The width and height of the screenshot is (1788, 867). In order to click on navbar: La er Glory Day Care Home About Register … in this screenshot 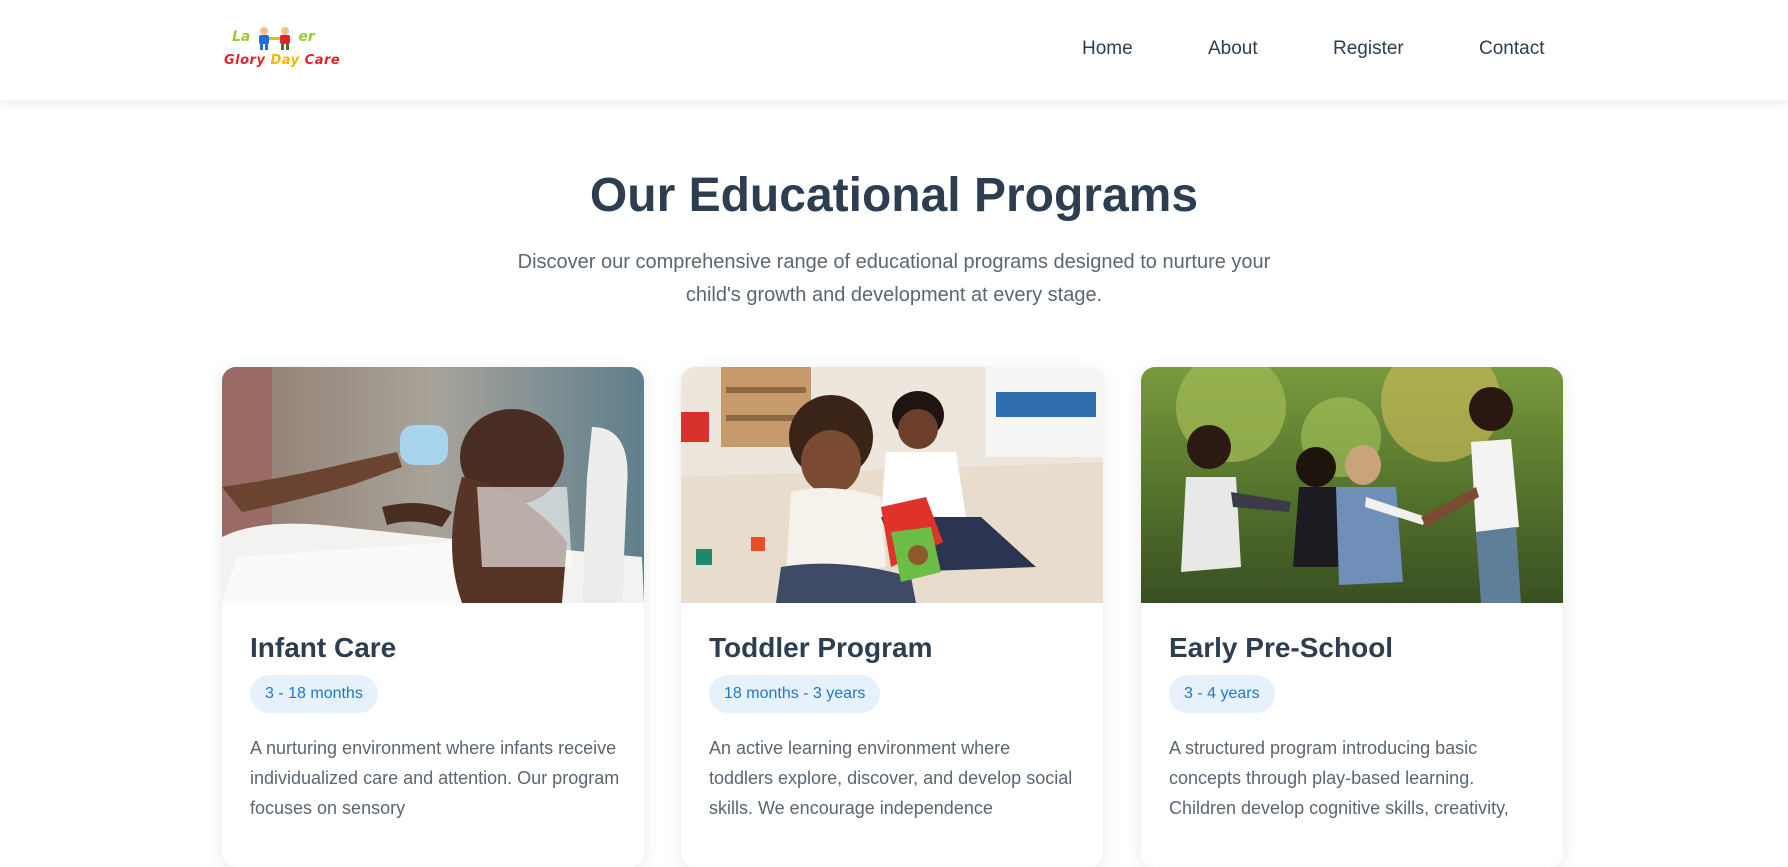, I will do `click(894, 50)`.